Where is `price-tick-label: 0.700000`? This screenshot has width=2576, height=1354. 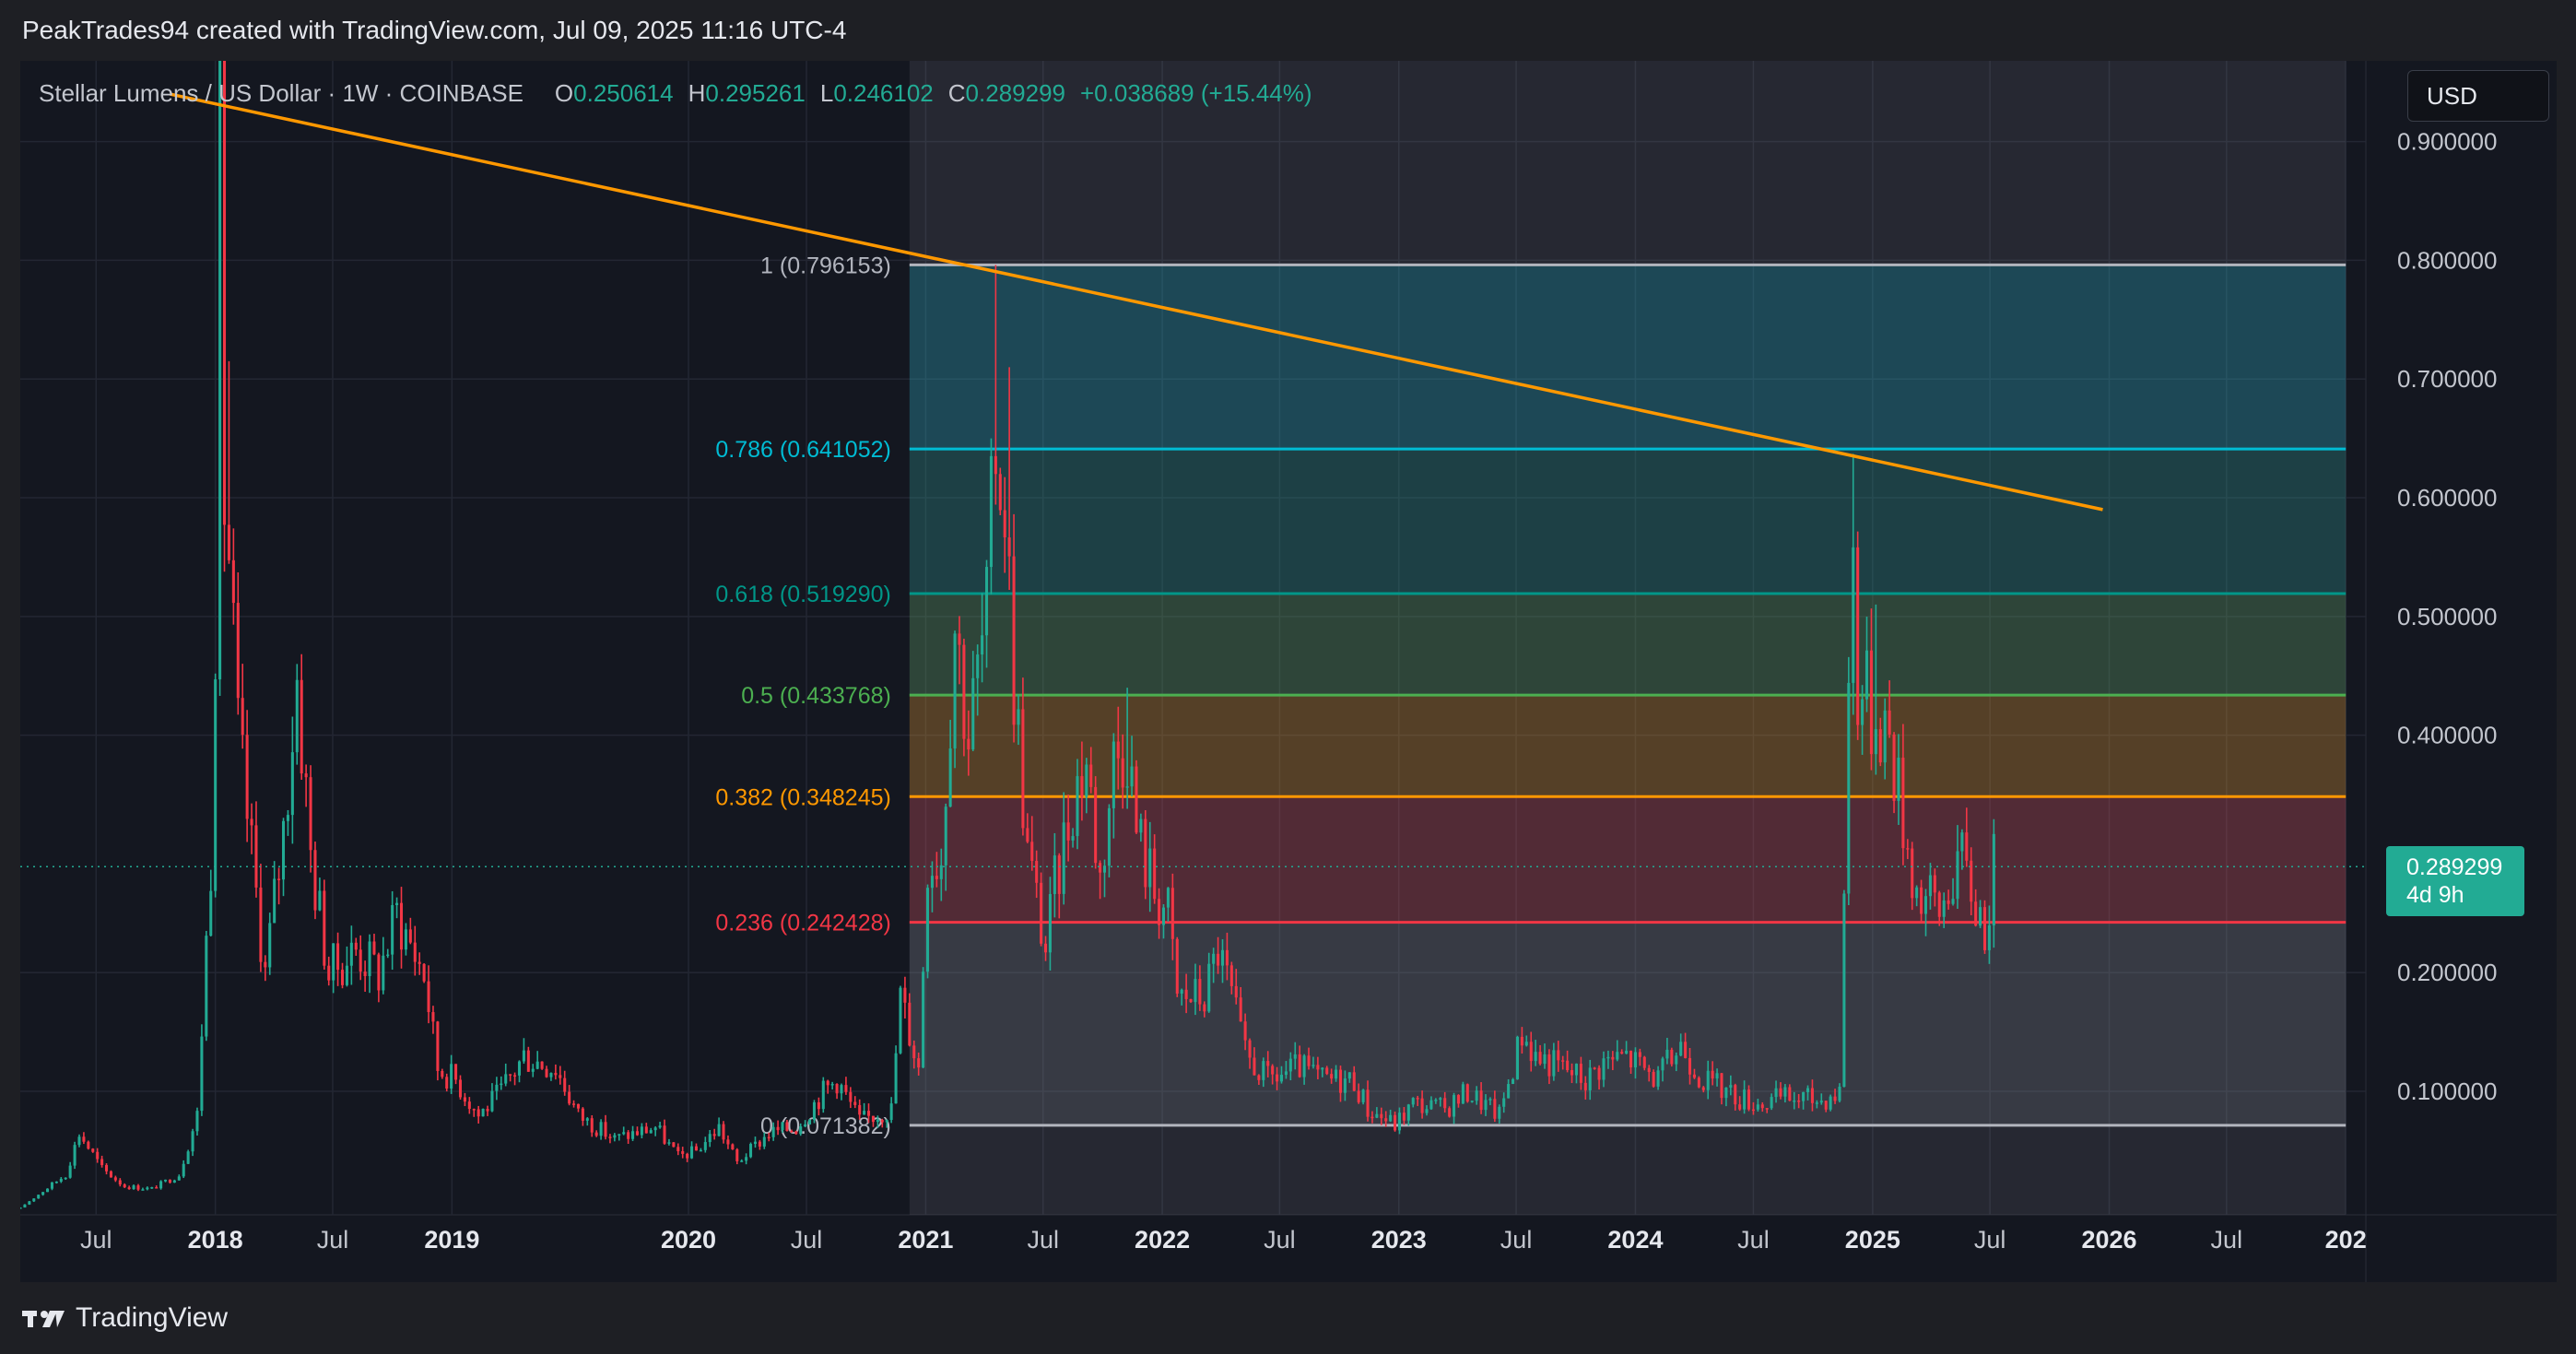 price-tick-label: 0.700000 is located at coordinates (2447, 379).